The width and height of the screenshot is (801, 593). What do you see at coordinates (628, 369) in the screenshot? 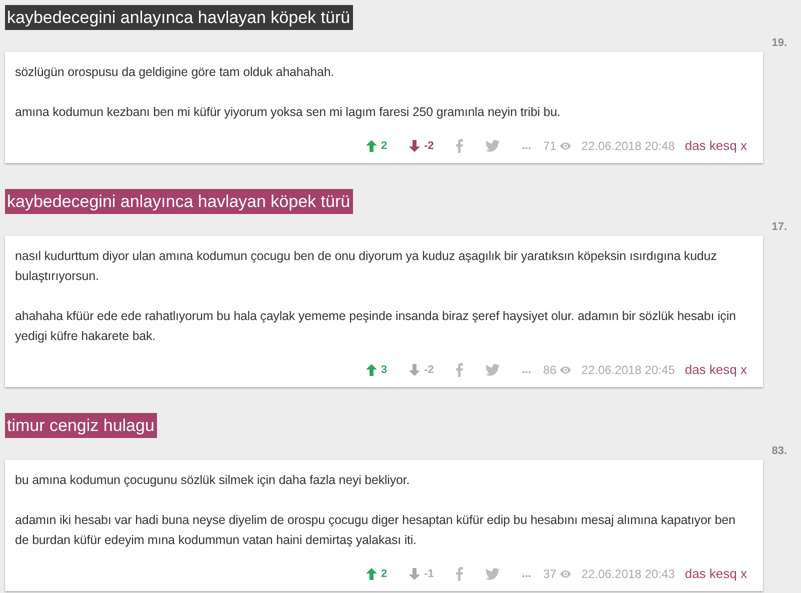
I see `entry-date: 22.06.2018 20:45` at bounding box center [628, 369].